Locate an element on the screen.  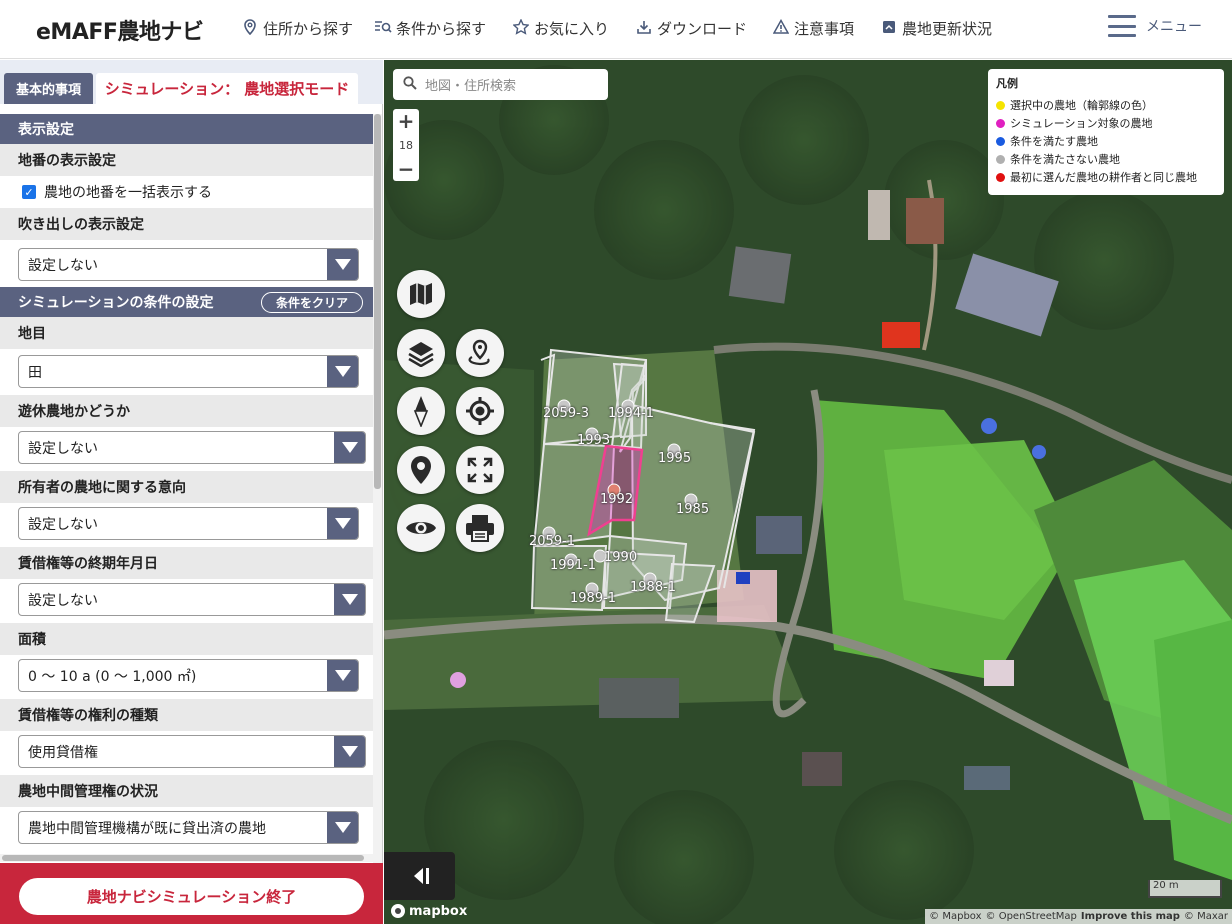
lease-type-select: 使用貸借権 is located at coordinates (192, 751).